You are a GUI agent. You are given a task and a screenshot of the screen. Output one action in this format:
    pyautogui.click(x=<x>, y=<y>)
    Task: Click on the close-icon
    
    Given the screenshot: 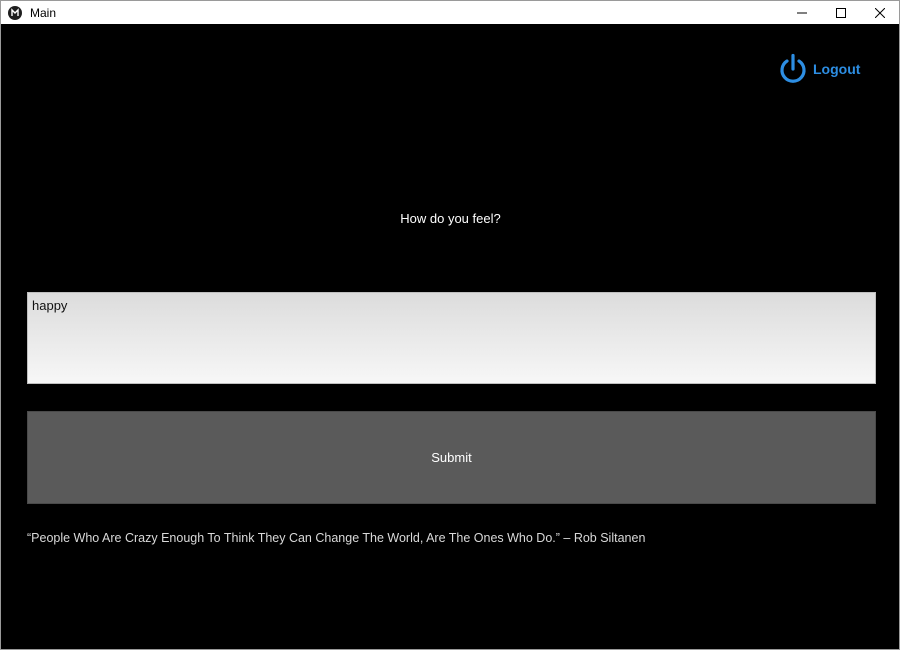 What is the action you would take?
    pyautogui.click(x=879, y=12)
    